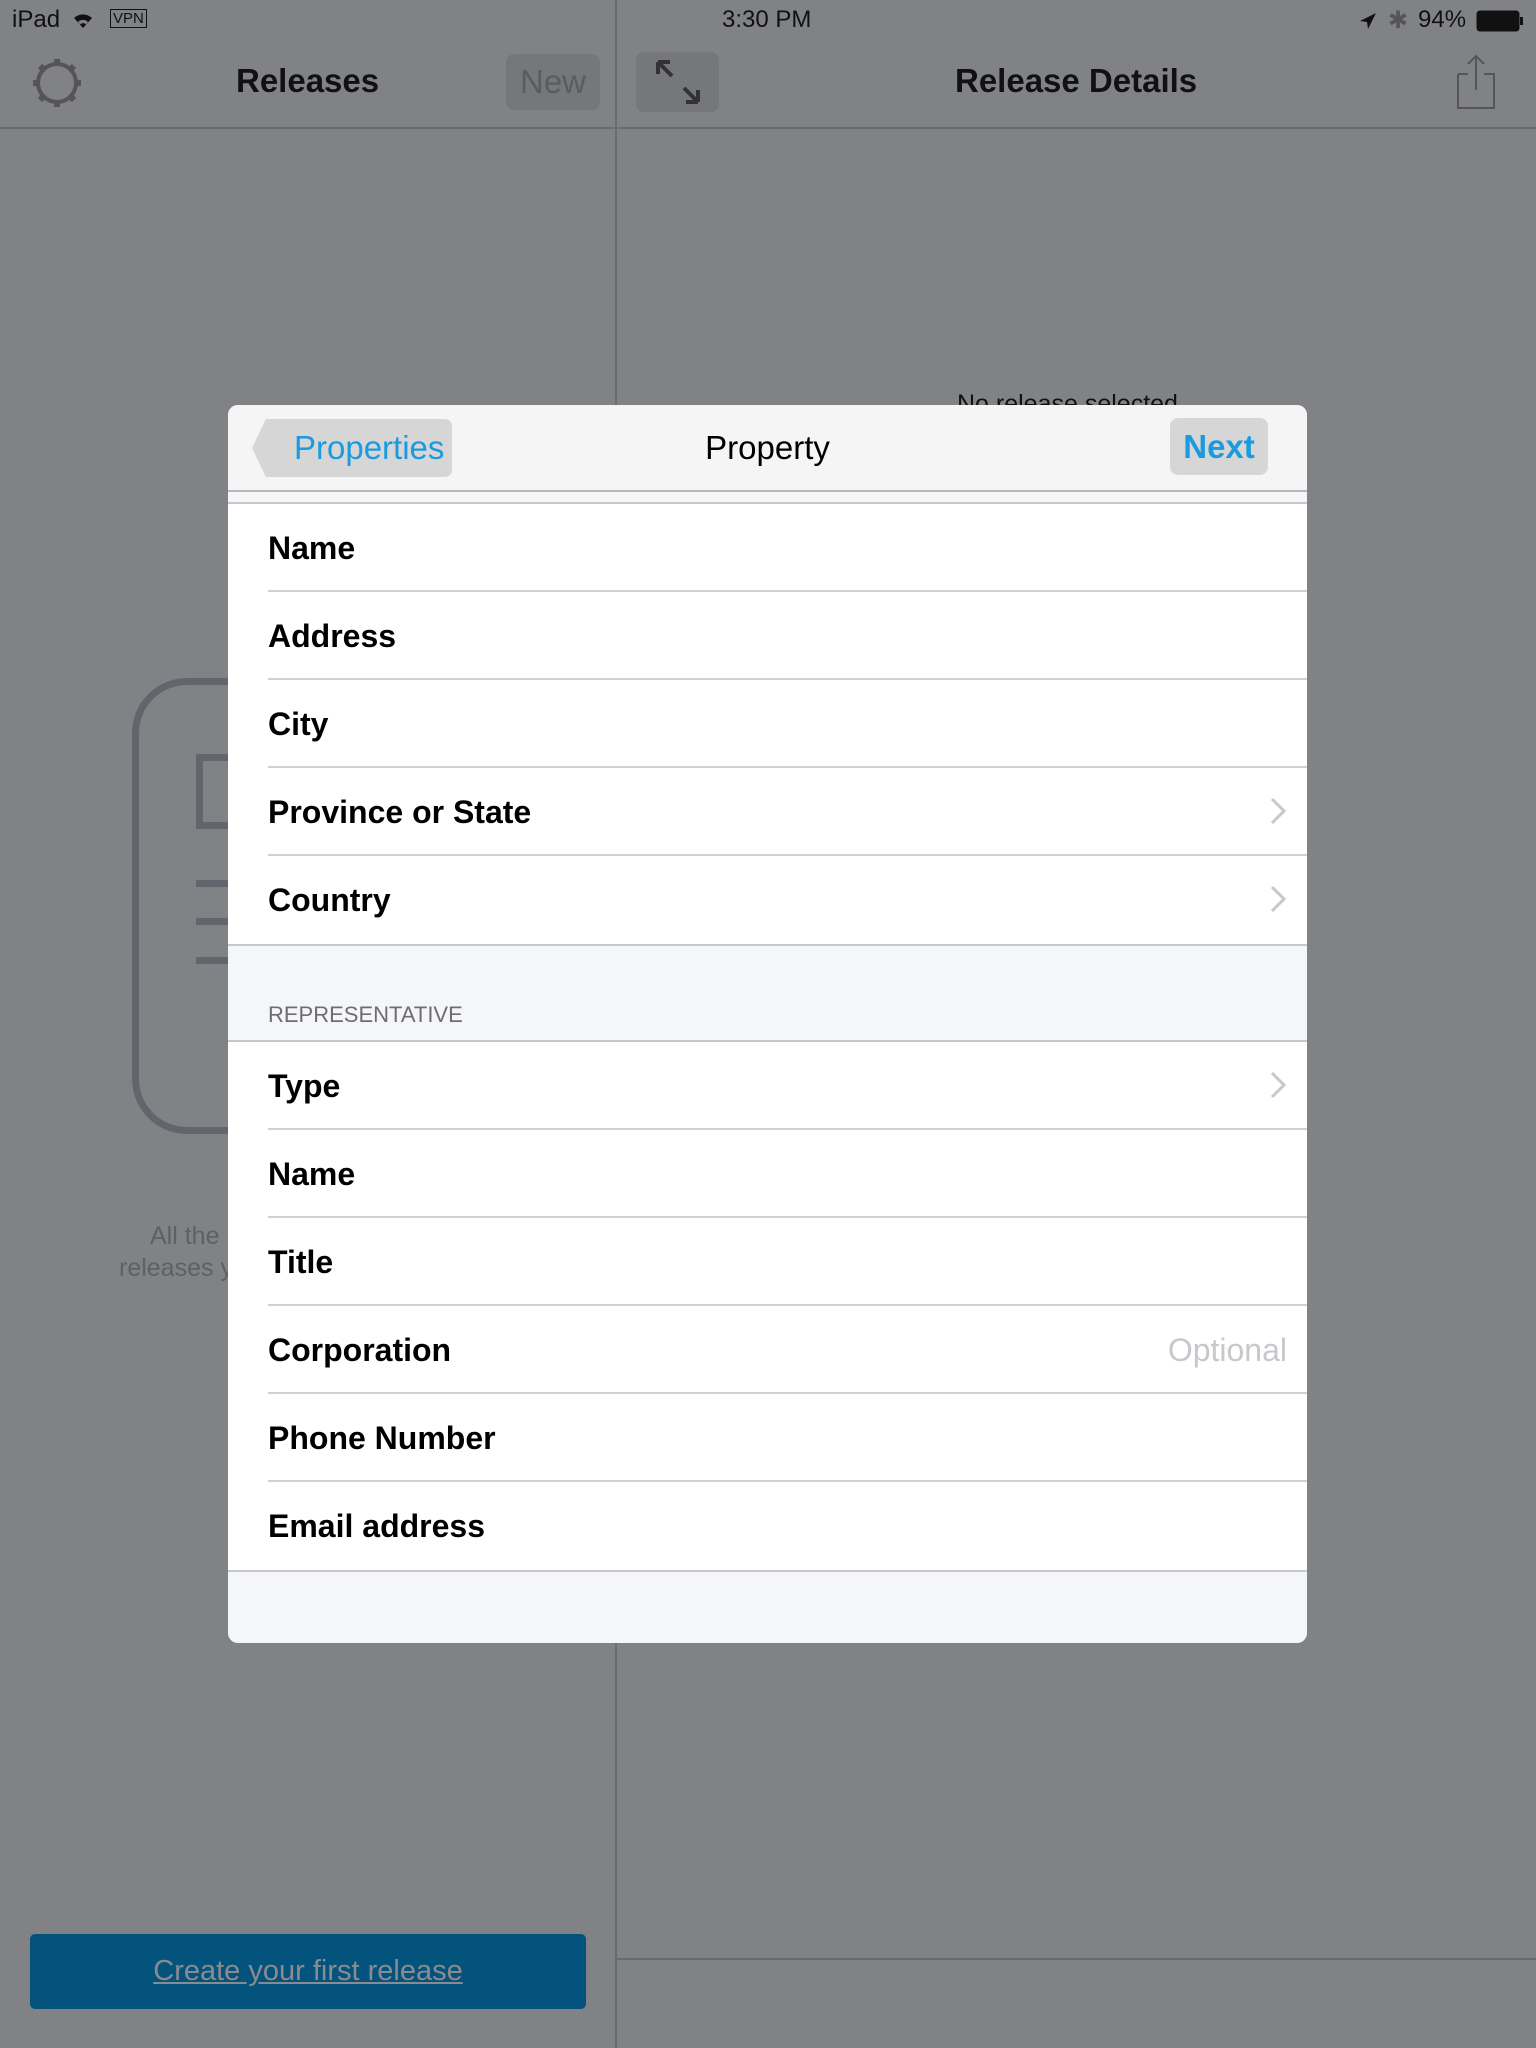  Describe the element at coordinates (553, 82) in the screenshot. I see `new-release-button: New` at that location.